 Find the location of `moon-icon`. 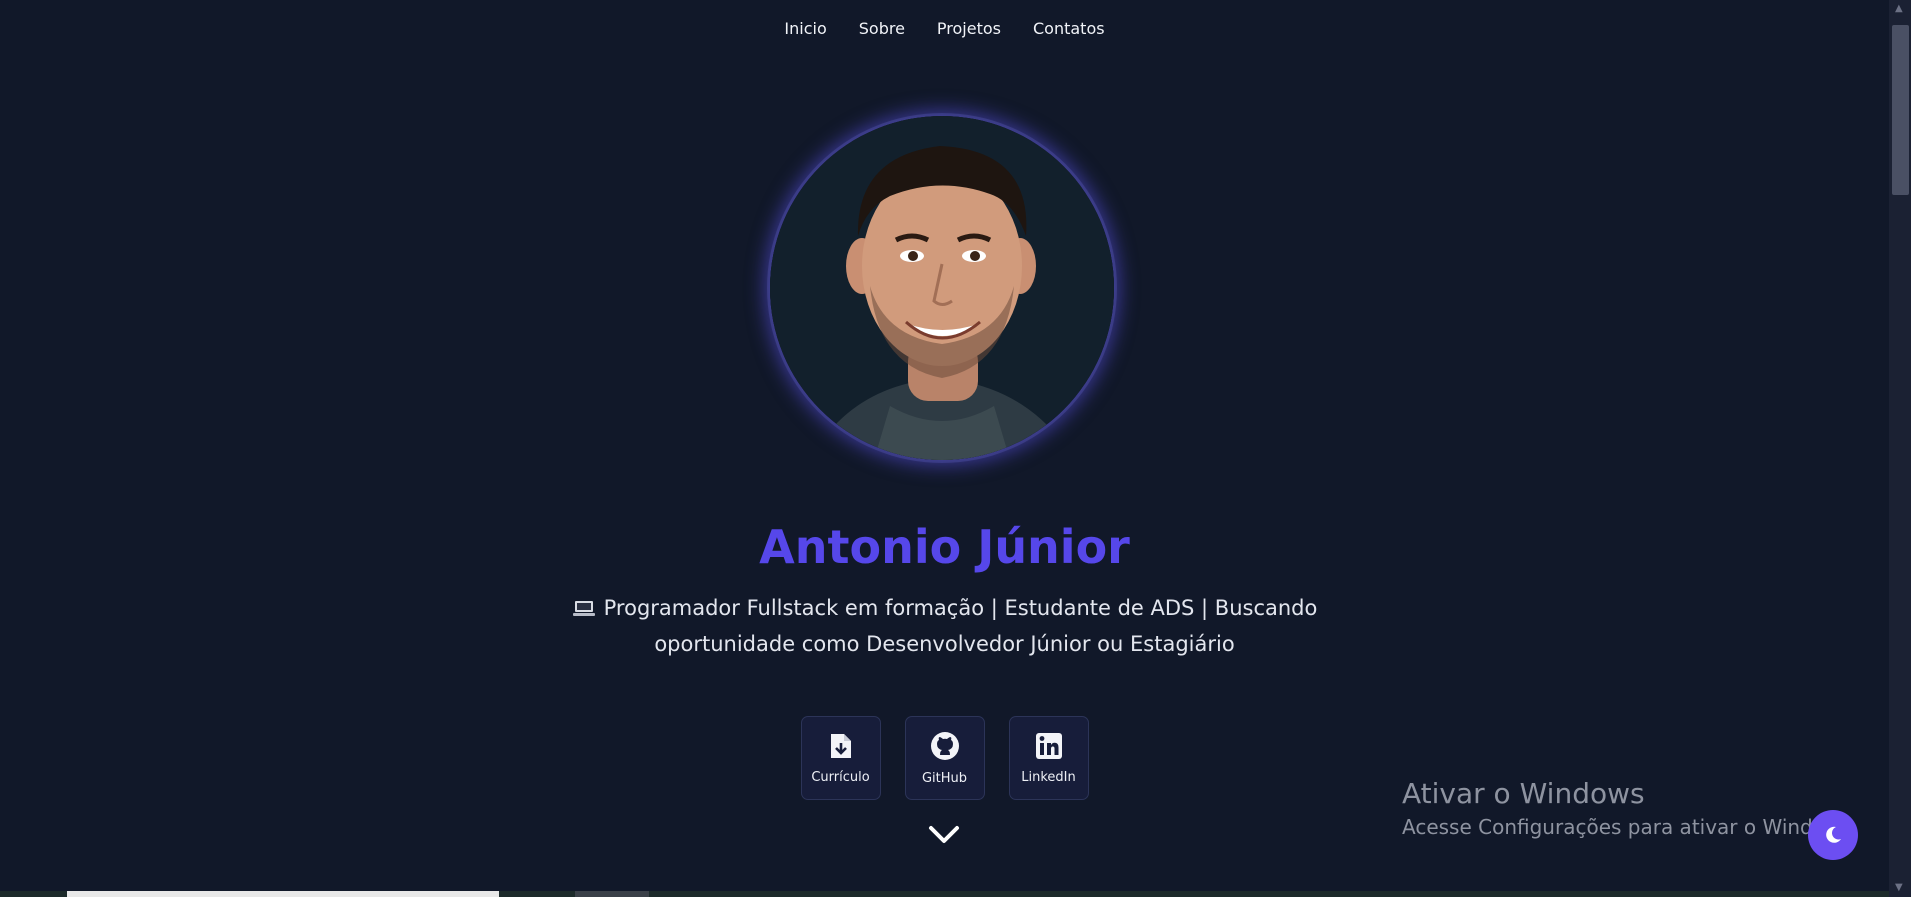

moon-icon is located at coordinates (1833, 834).